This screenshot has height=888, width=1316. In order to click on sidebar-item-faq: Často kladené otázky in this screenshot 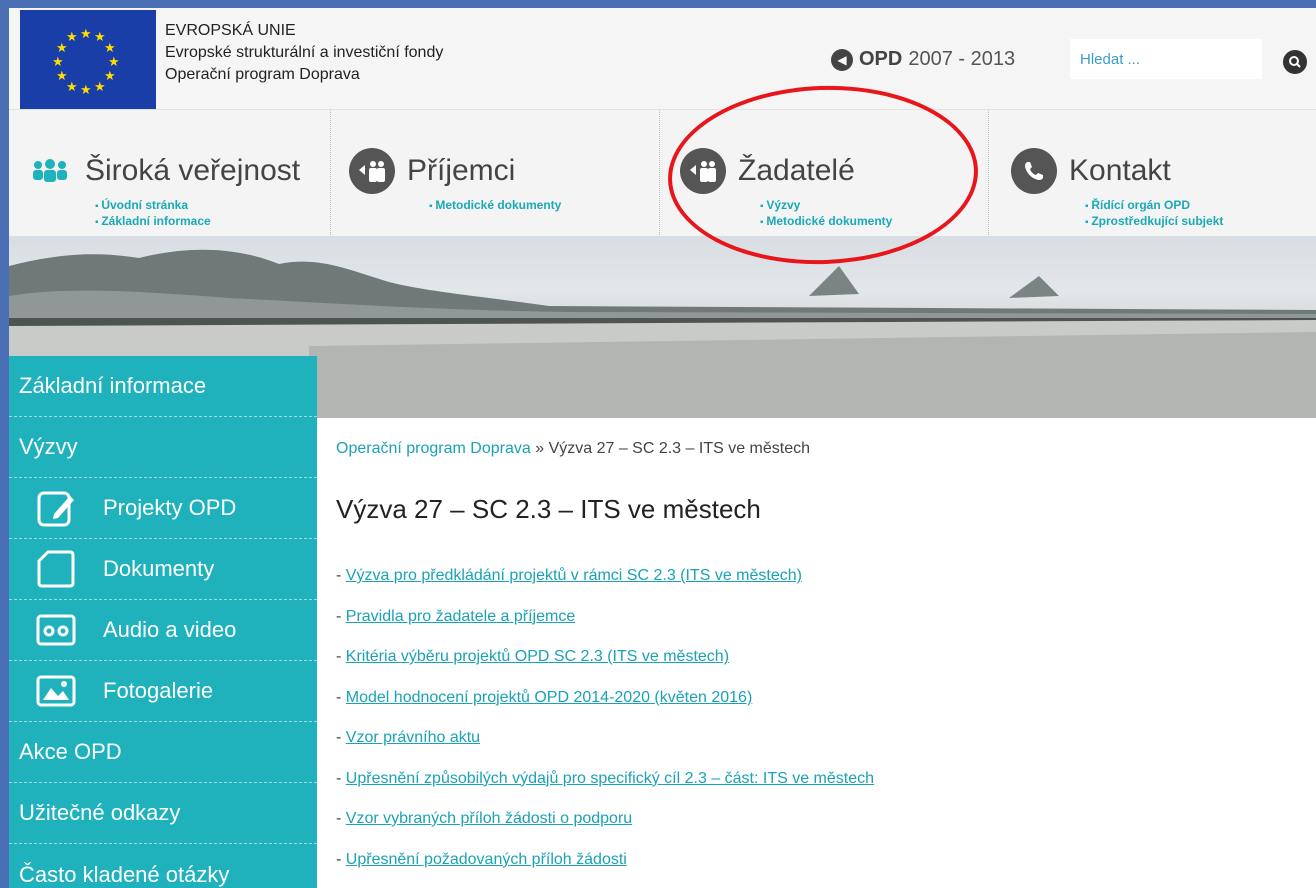, I will do `click(163, 866)`.